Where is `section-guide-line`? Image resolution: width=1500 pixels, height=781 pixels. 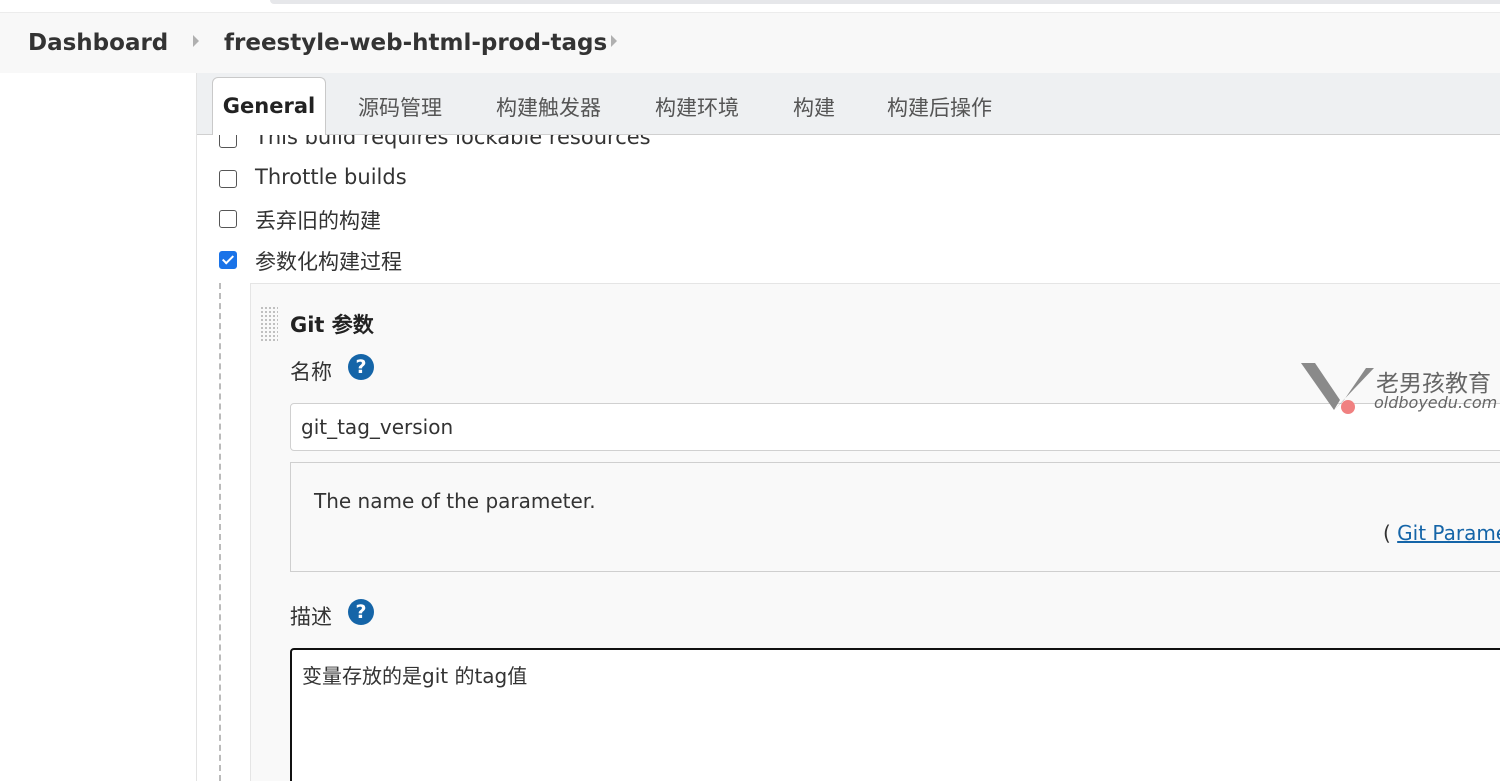
section-guide-line is located at coordinates (220, 532).